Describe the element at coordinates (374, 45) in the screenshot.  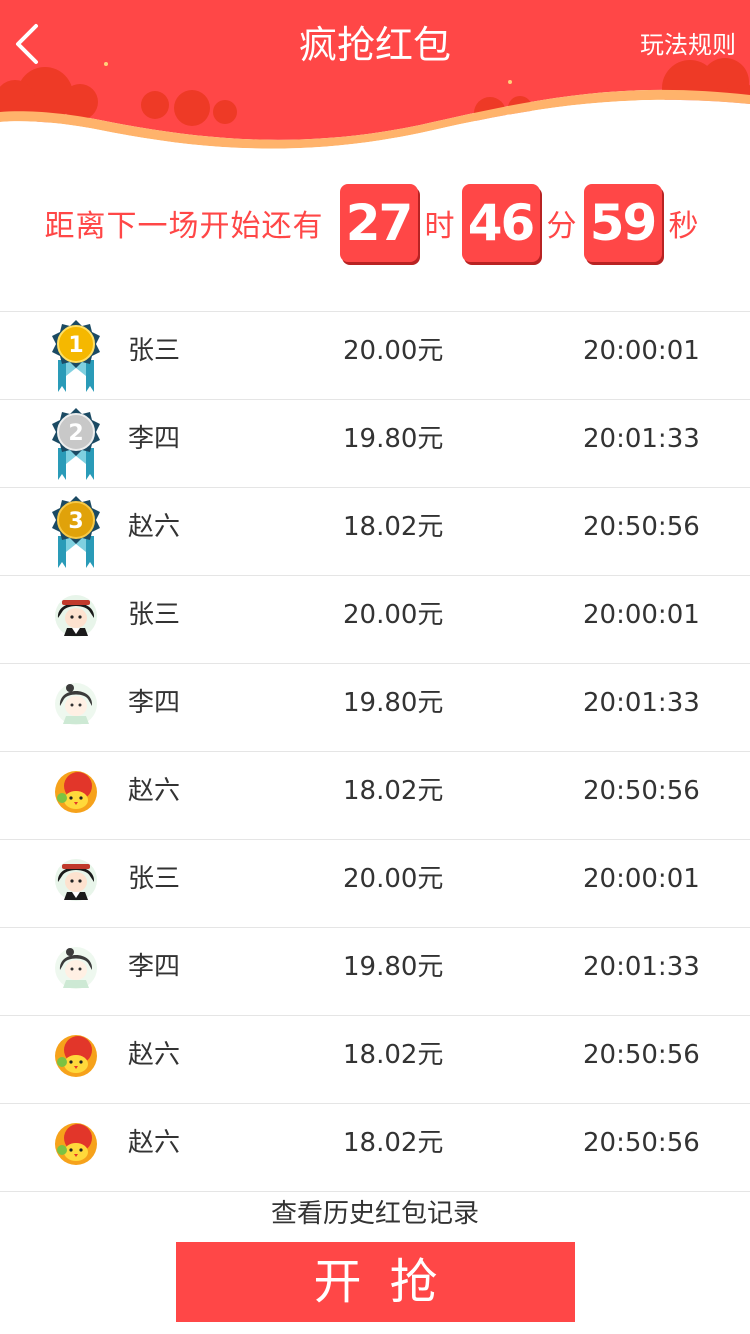
I see `page-title: 疯抢红包` at that location.